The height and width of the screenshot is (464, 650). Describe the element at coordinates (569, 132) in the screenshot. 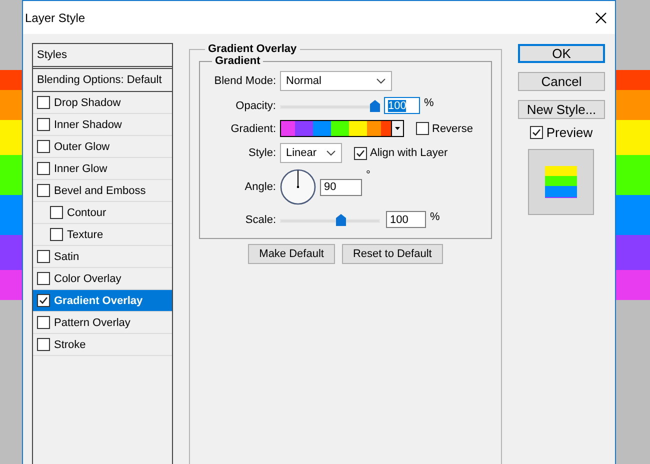

I see `checkbox-label: Preview` at that location.